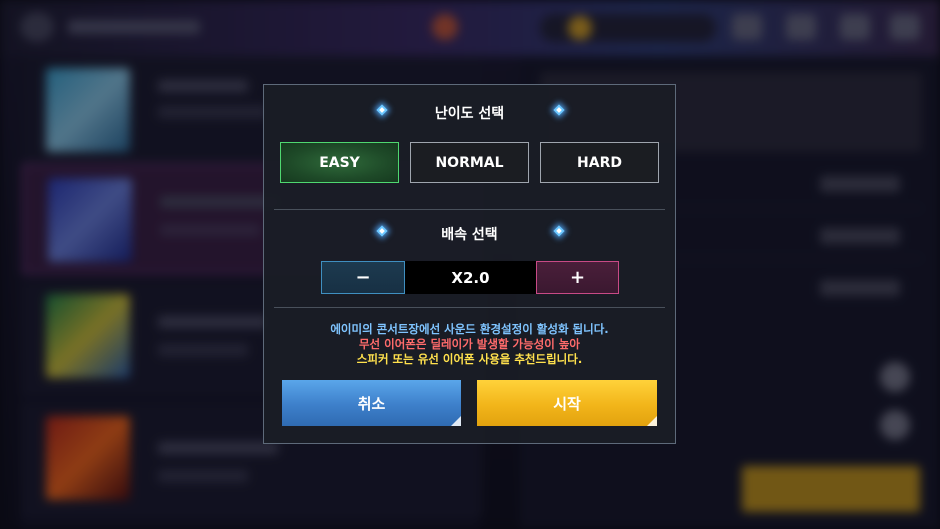 This screenshot has width=940, height=529. What do you see at coordinates (469, 114) in the screenshot?
I see `difficulty-title: 난이도 선택` at bounding box center [469, 114].